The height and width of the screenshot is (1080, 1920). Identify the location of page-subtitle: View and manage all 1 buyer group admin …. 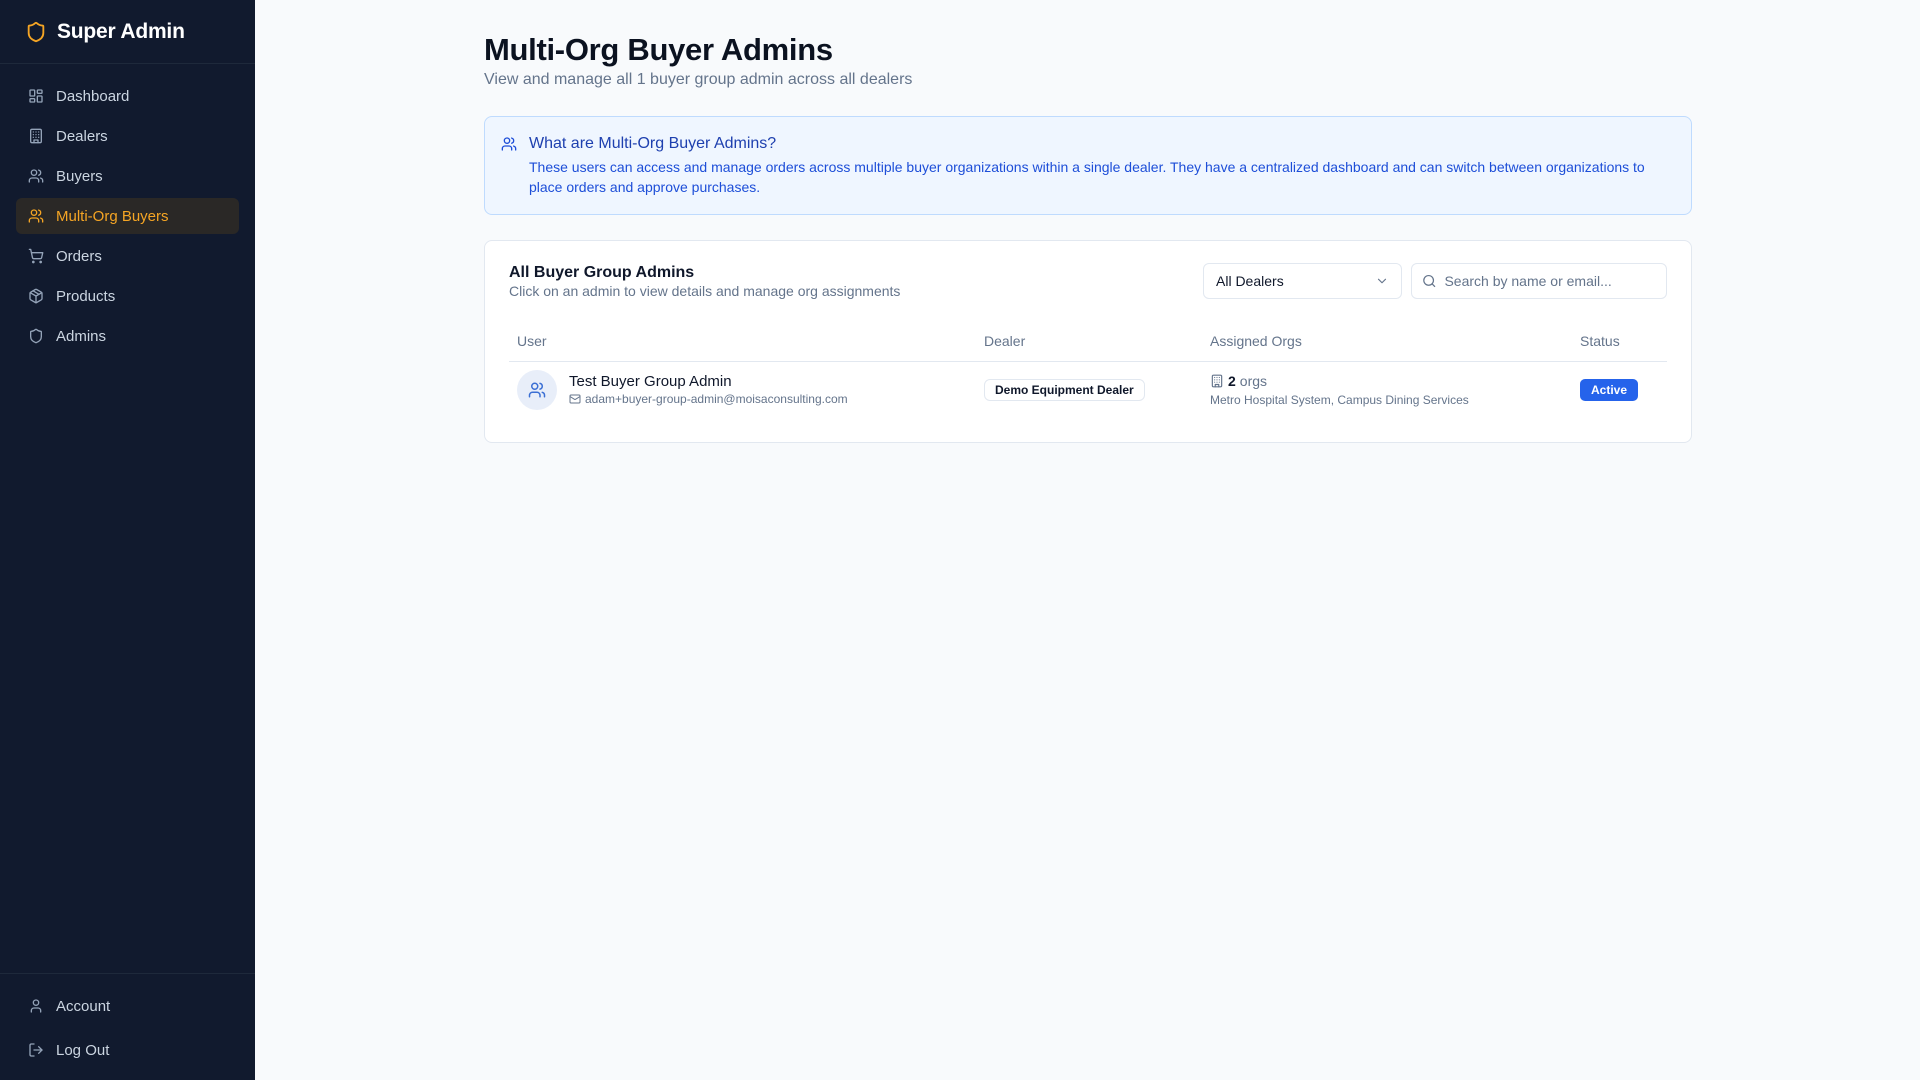
(698, 79).